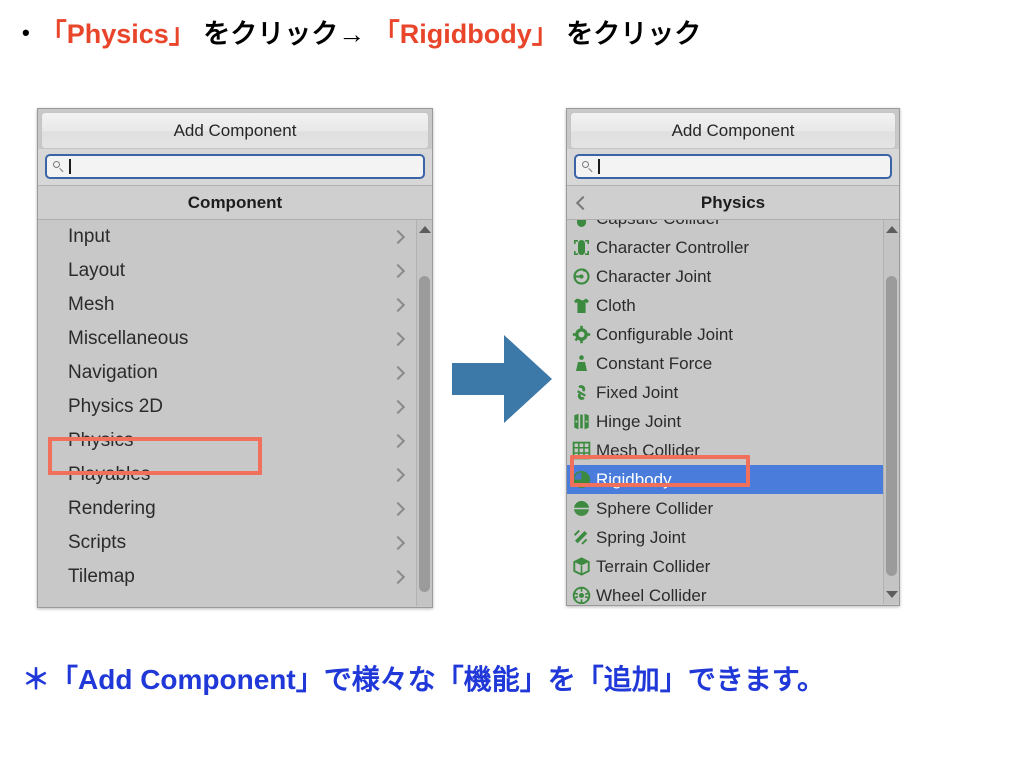 The image size is (1024, 768). I want to click on category-row: Miscellaneous, so click(227, 339).